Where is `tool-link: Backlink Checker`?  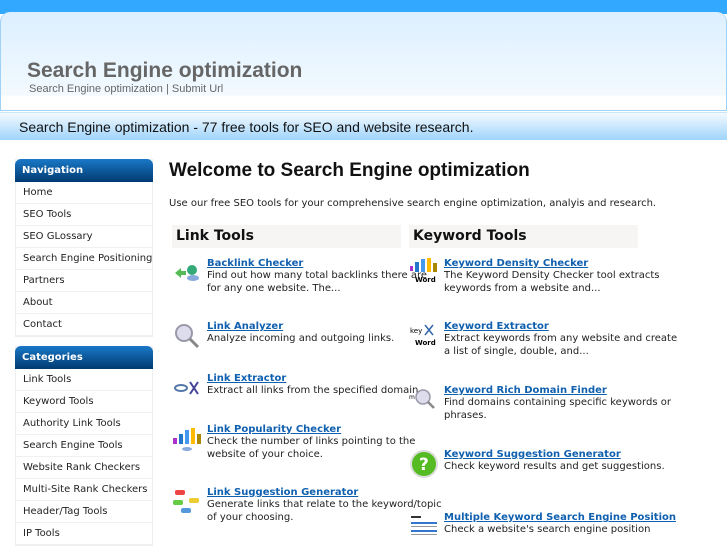
tool-link: Backlink Checker is located at coordinates (324, 264).